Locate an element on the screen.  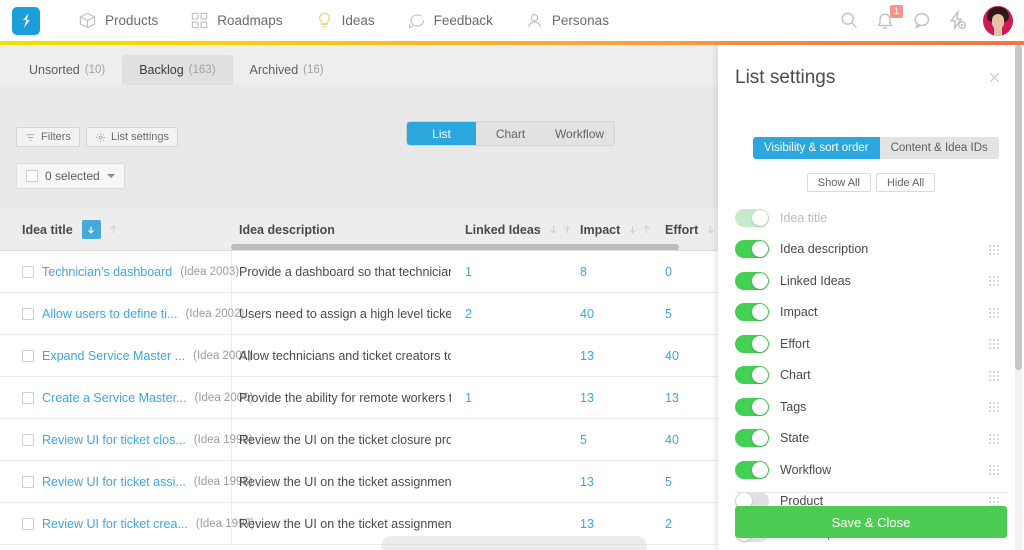
cell-impact: 5 is located at coordinates (583, 440).